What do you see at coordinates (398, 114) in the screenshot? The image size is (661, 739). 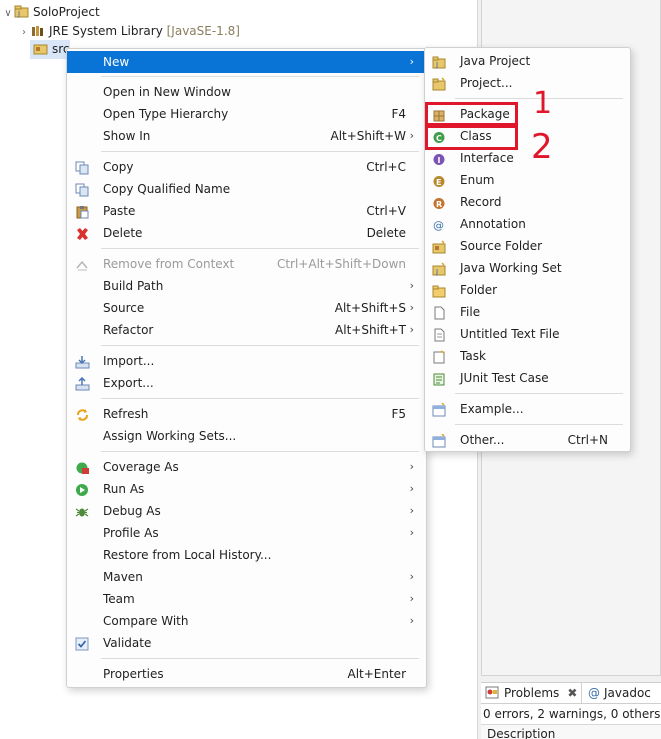 I see `menu-accel: F4` at bounding box center [398, 114].